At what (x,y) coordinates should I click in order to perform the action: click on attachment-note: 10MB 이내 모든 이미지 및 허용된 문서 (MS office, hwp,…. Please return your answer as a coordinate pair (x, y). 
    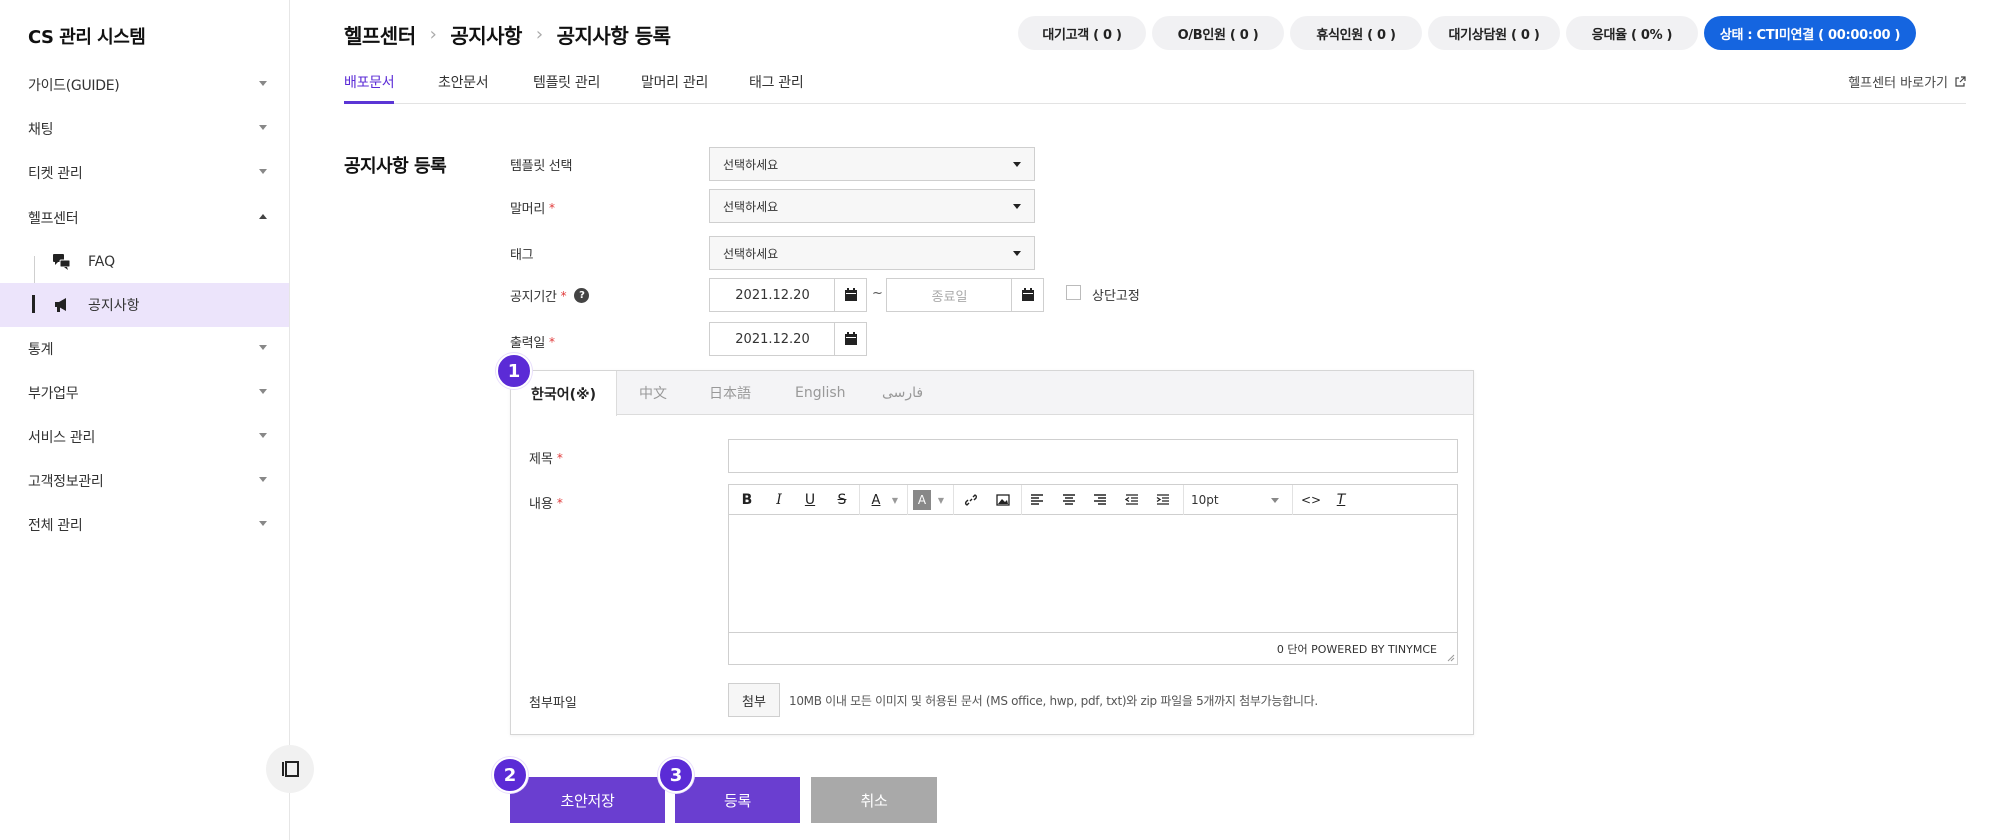
    Looking at the image, I should click on (1053, 701).